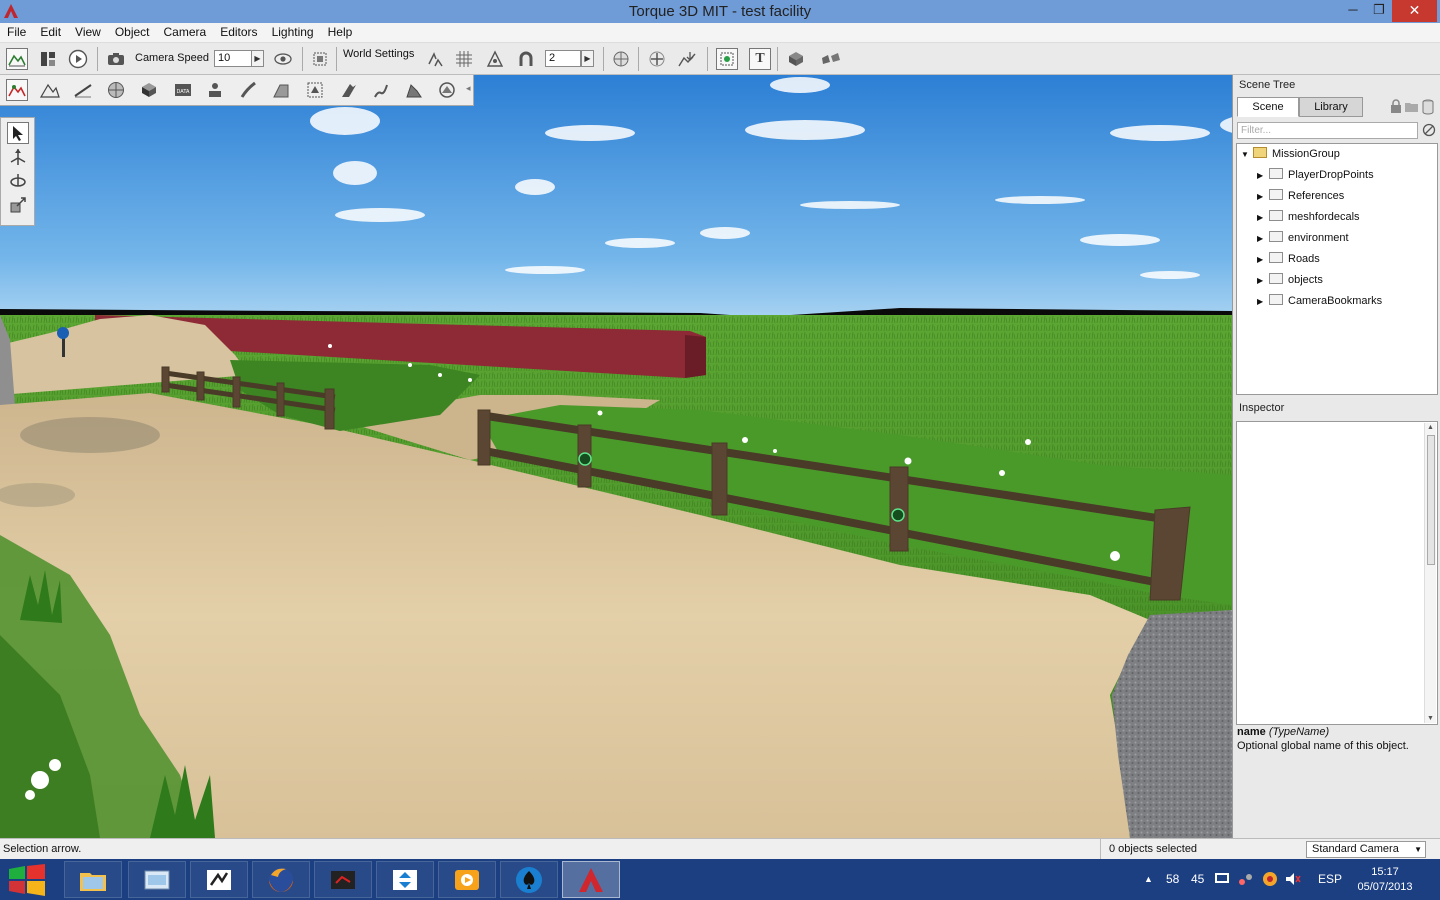 The height and width of the screenshot is (900, 1440). Describe the element at coordinates (78, 59) in the screenshot. I see `play-game-icon` at that location.